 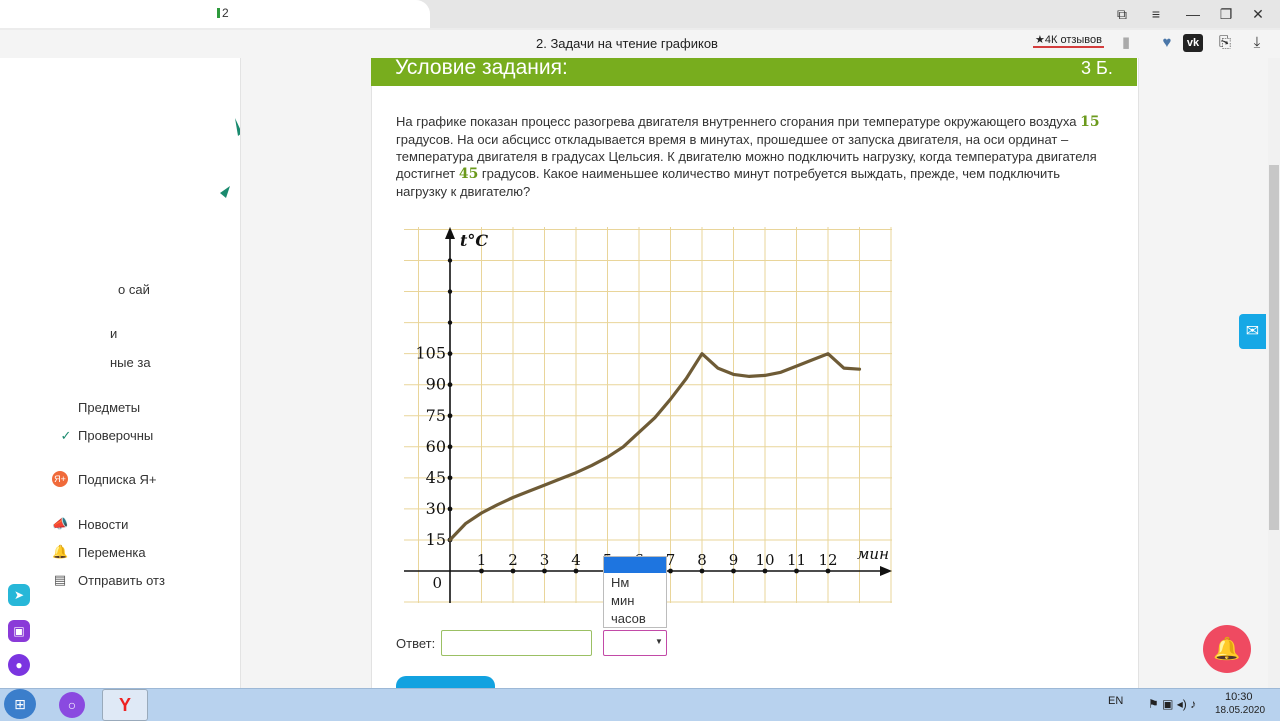 What do you see at coordinates (103, 524) in the screenshot?
I see `sidebar-item-news: Новости` at bounding box center [103, 524].